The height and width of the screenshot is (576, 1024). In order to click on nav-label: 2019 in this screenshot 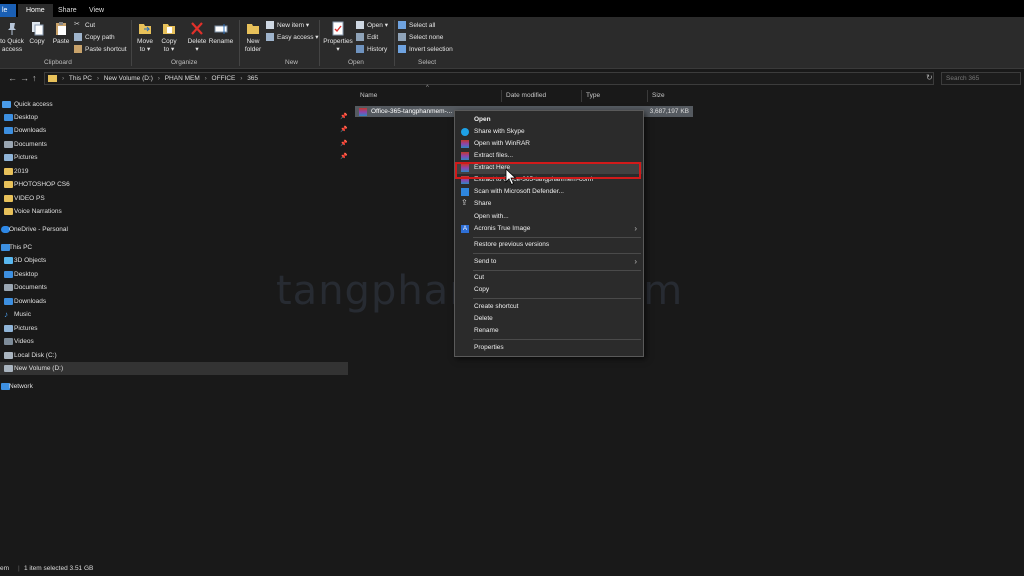, I will do `click(21, 171)`.